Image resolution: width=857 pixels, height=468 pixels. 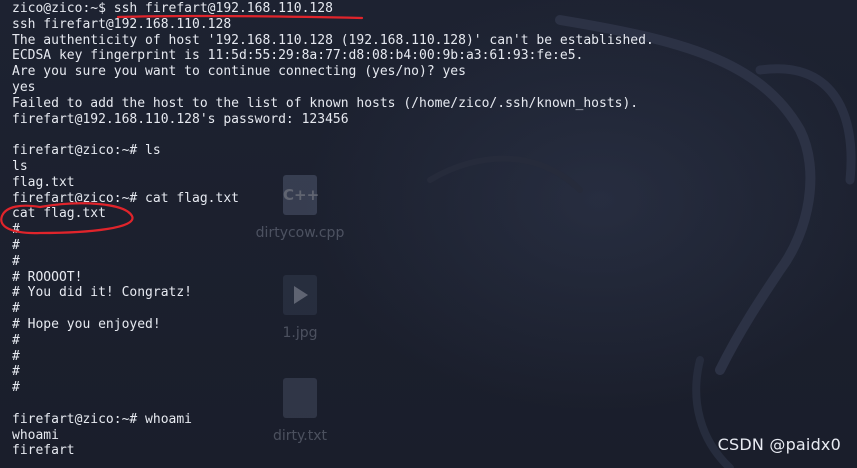 I want to click on terminal-line: # ROOOOT!, so click(x=47, y=277).